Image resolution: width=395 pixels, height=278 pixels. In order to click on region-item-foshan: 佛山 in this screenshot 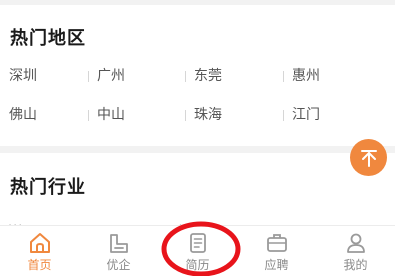, I will do `click(49, 115)`.